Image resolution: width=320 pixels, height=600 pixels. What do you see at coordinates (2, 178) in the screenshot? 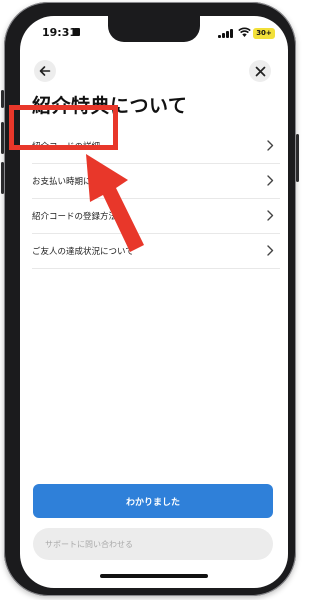
I see `volume-down-button` at bounding box center [2, 178].